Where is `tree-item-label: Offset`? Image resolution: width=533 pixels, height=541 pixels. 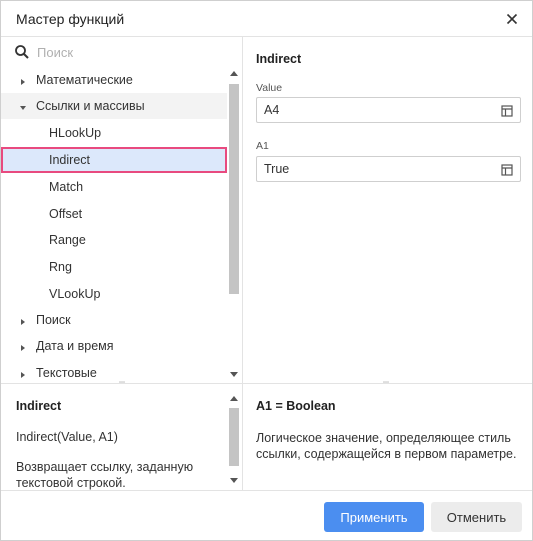 tree-item-label: Offset is located at coordinates (66, 214).